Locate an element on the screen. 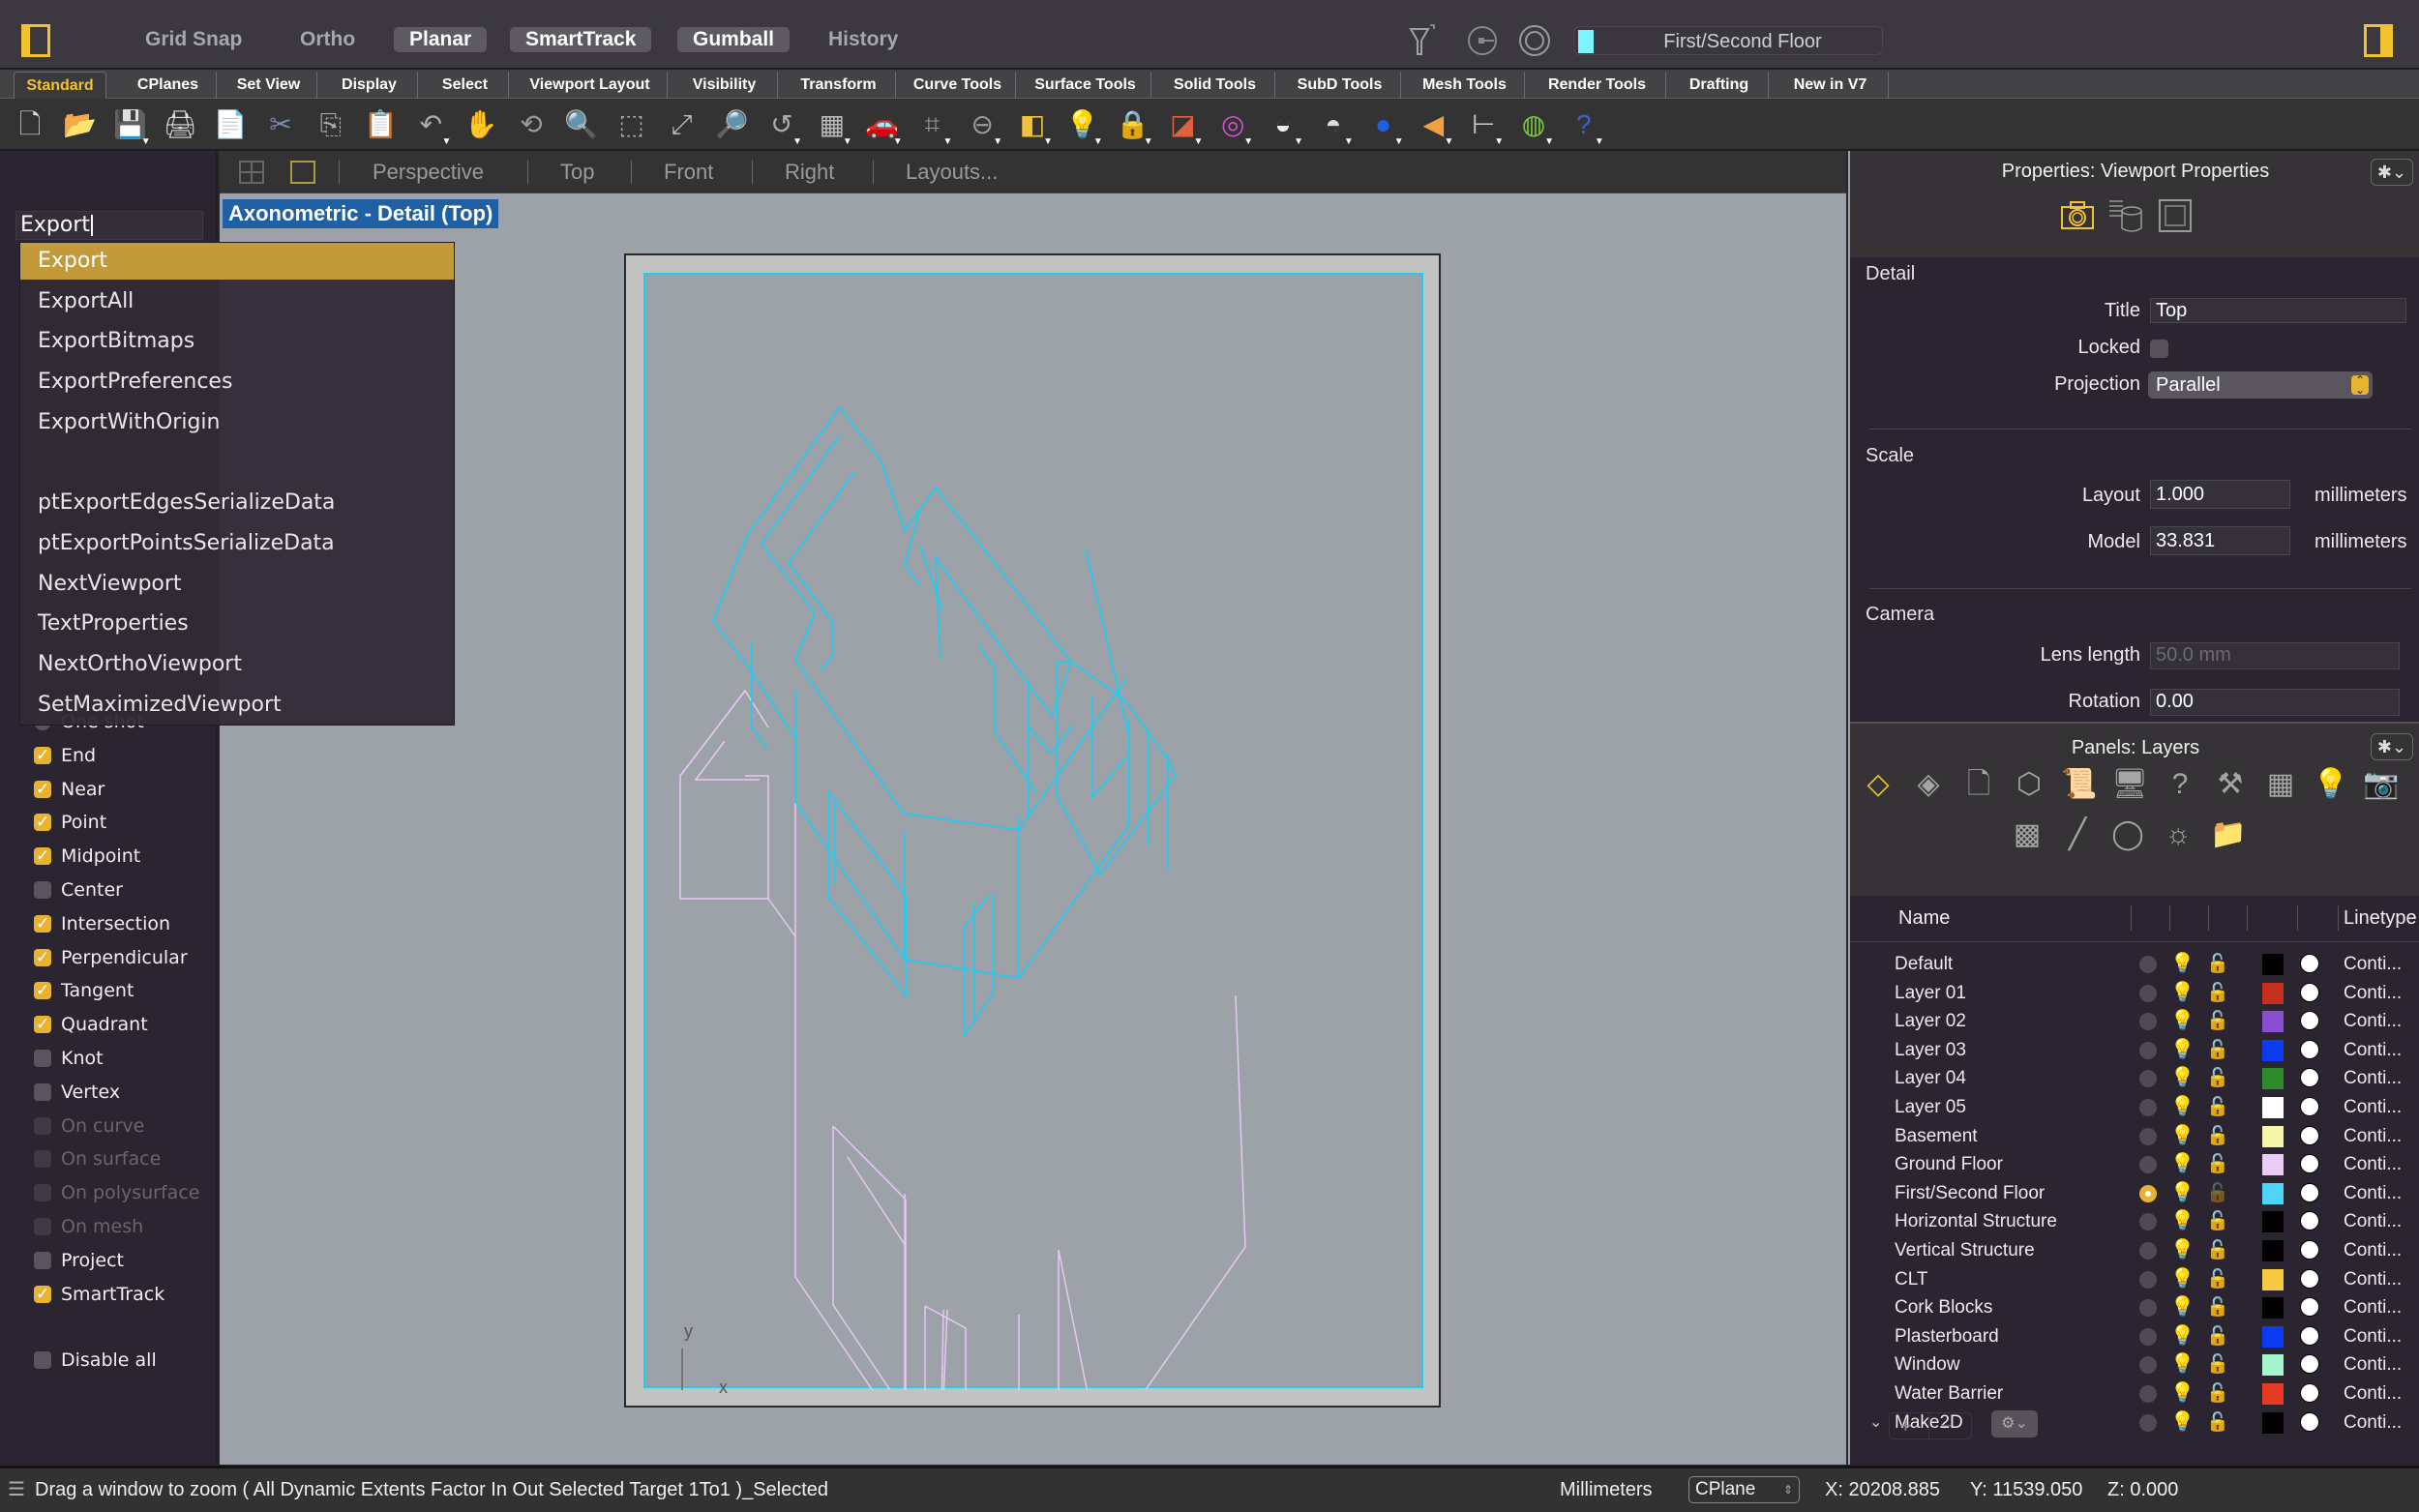  tab-new-in-v7: New in V7 is located at coordinates (1831, 86).